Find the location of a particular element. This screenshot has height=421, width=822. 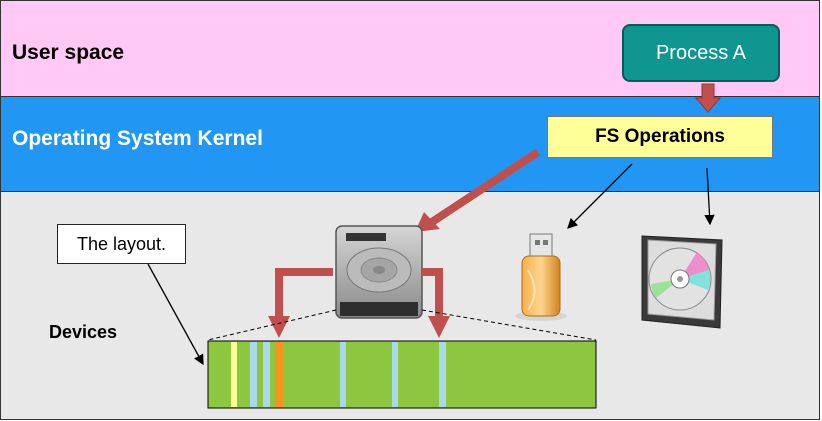

hard-disk-icon is located at coordinates (379, 272).